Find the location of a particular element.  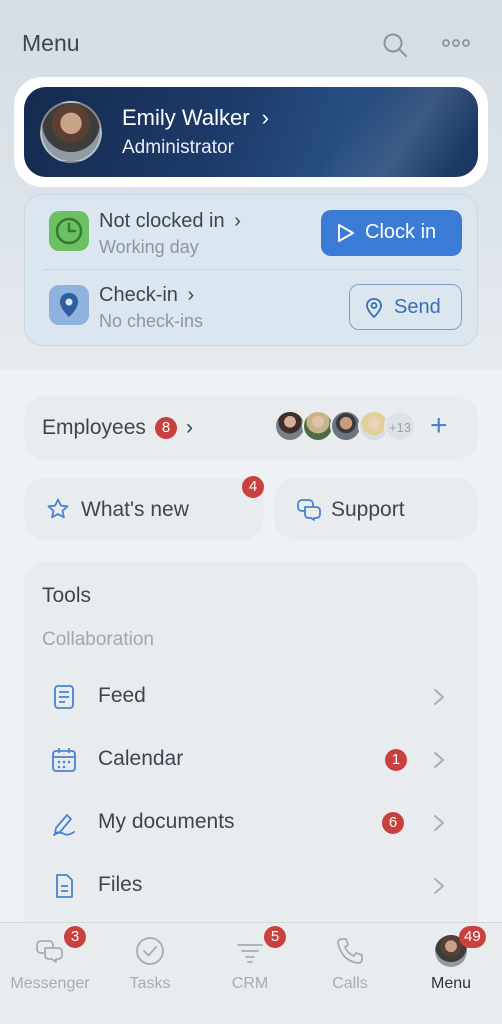

whats-new-button: What's new 4 is located at coordinates (144, 508).